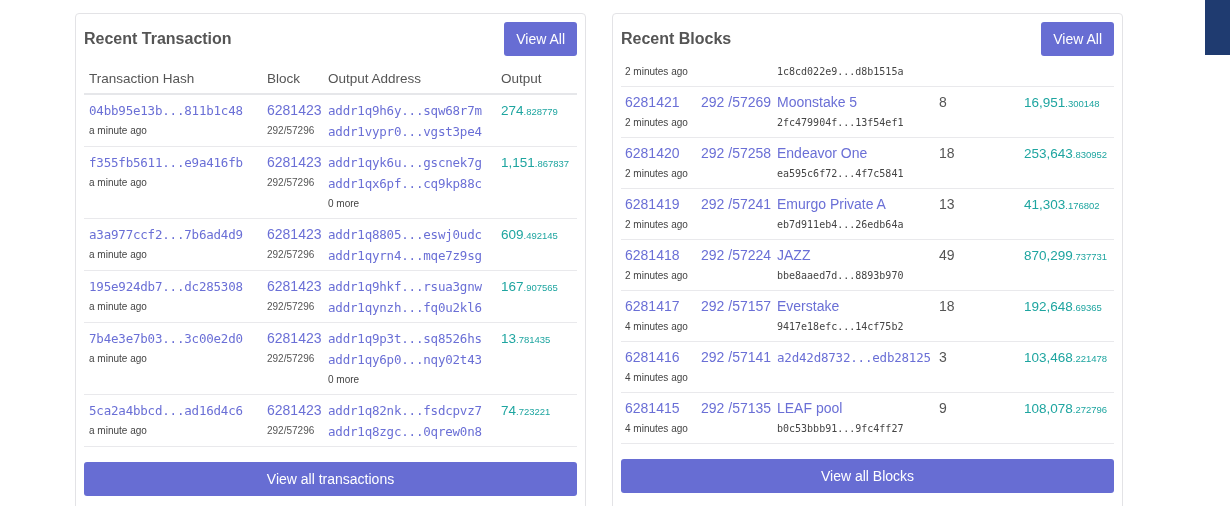 The height and width of the screenshot is (506, 1230). Describe the element at coordinates (841, 123) in the screenshot. I see `pool-hash-text: 2fc479904f...13f54ef1` at that location.